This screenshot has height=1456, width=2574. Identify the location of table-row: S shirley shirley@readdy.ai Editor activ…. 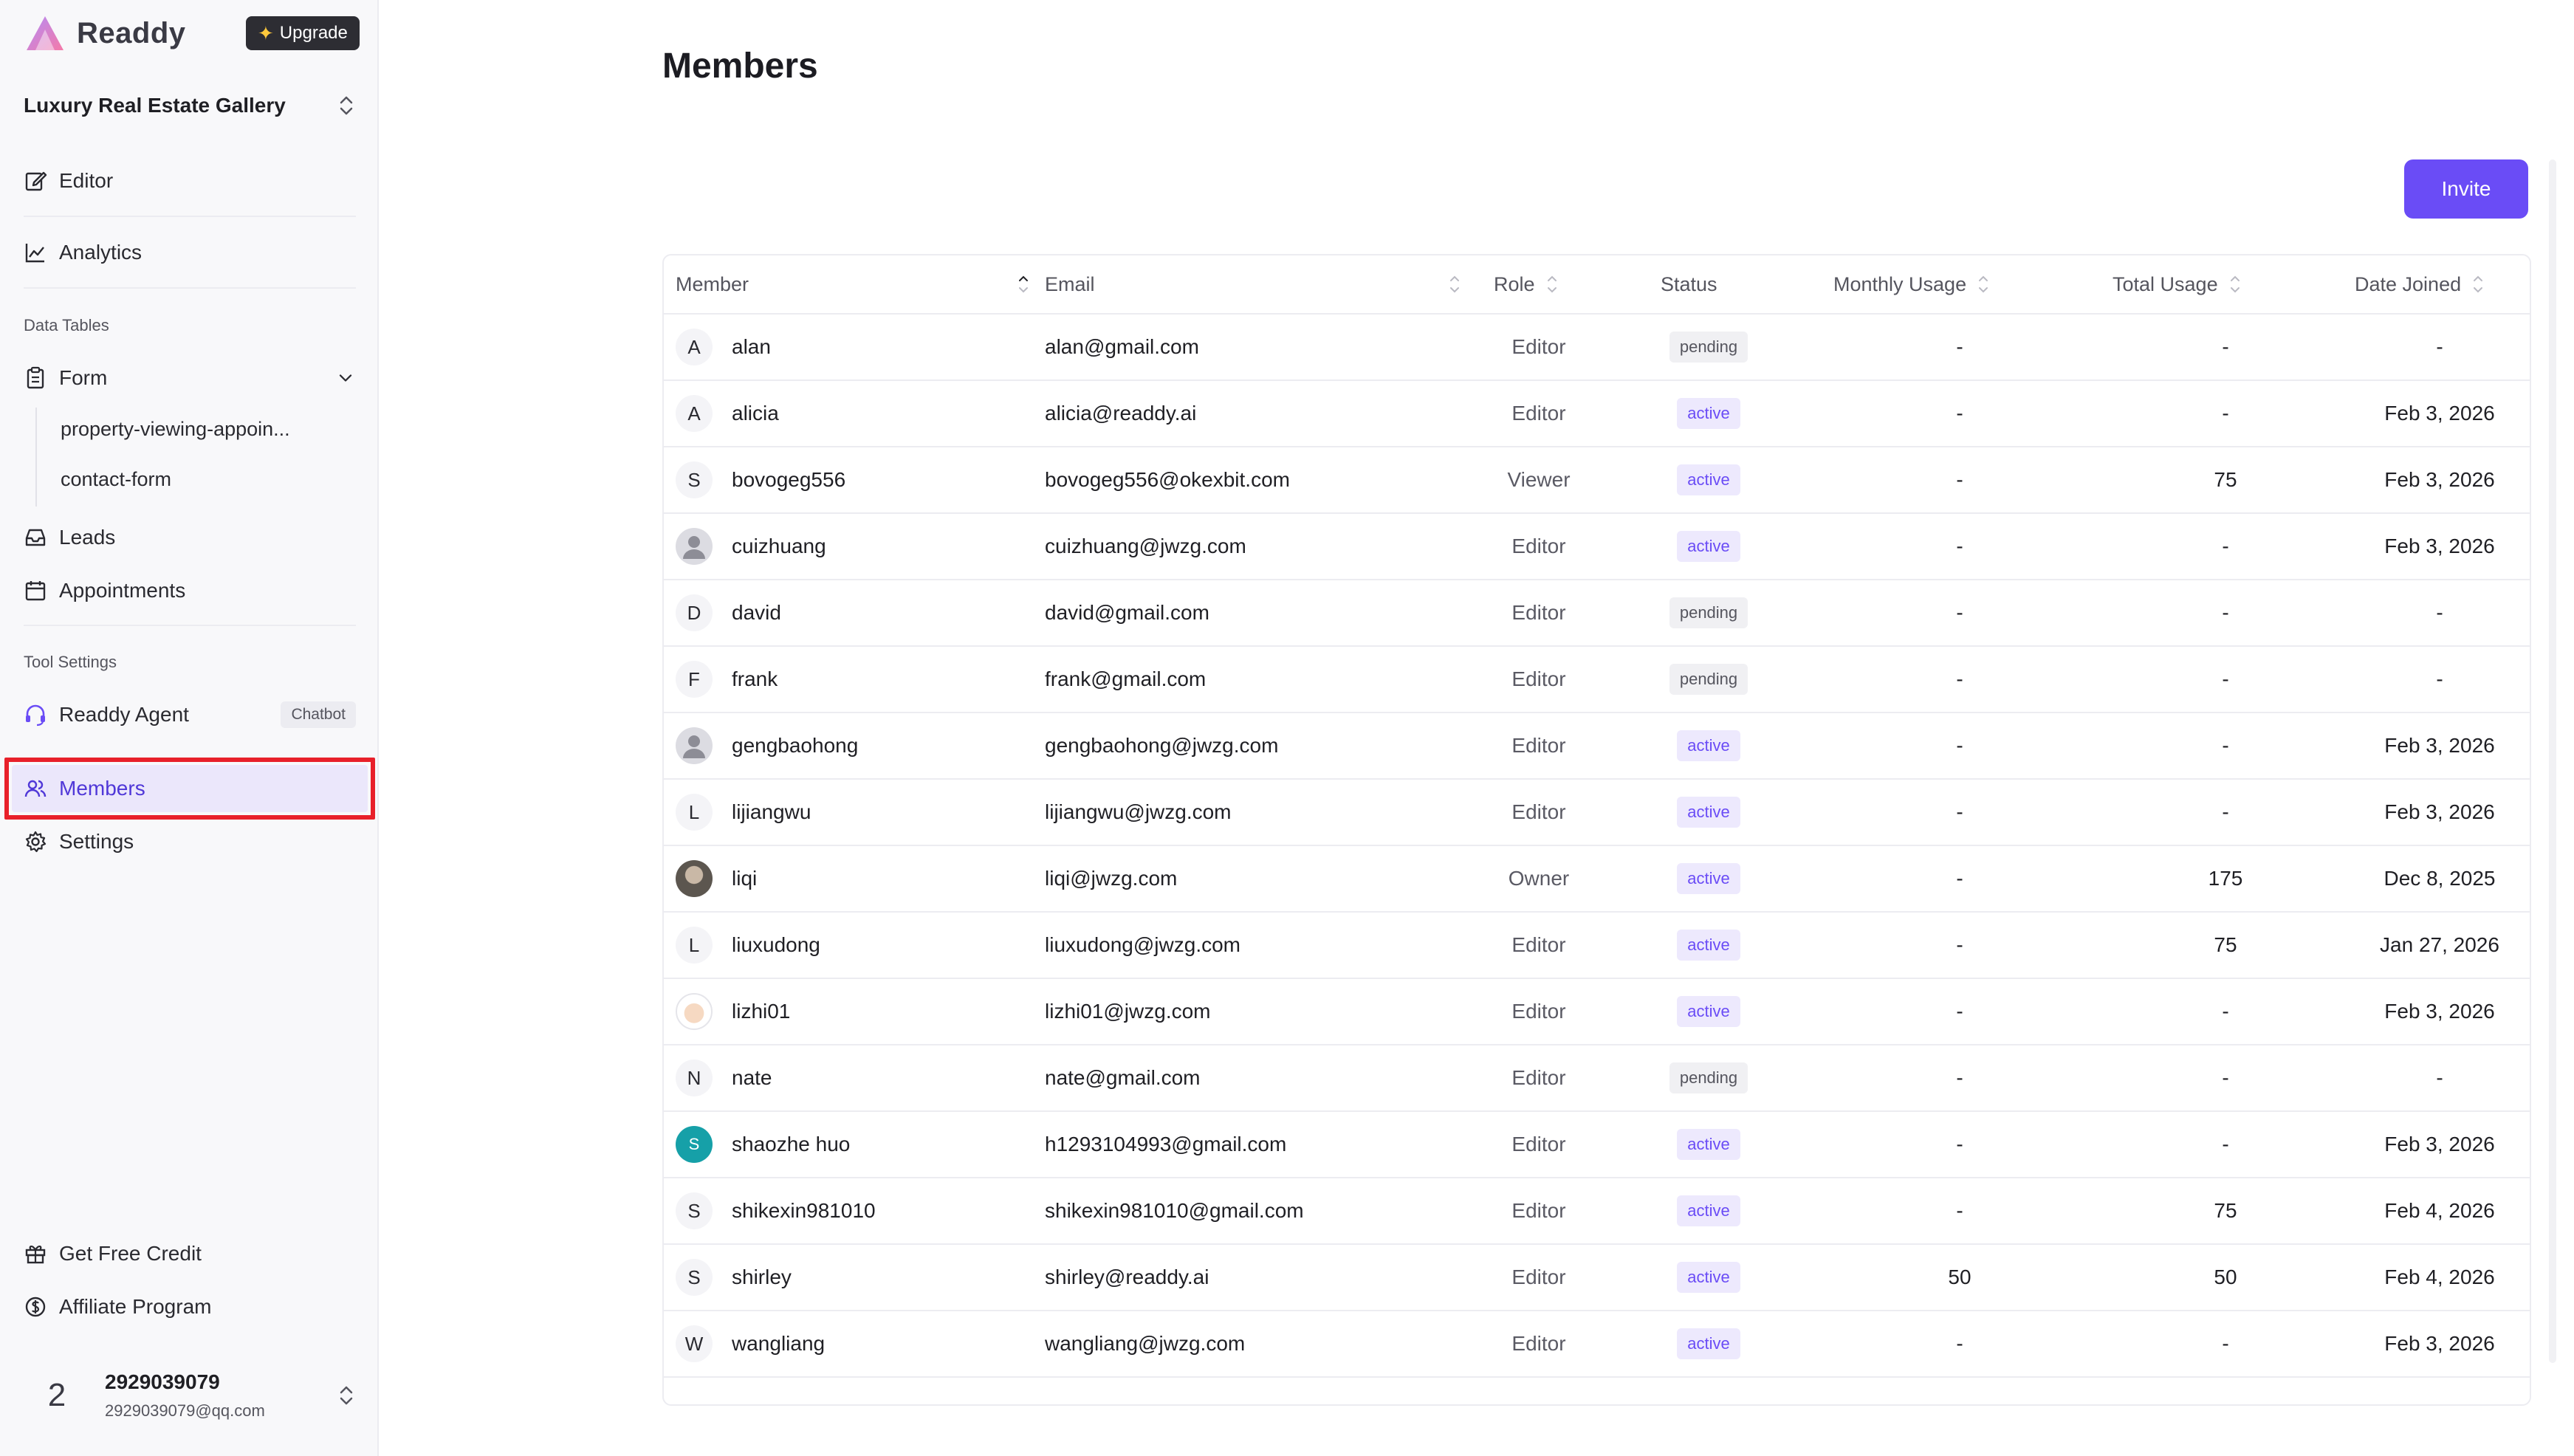
(1597, 1278).